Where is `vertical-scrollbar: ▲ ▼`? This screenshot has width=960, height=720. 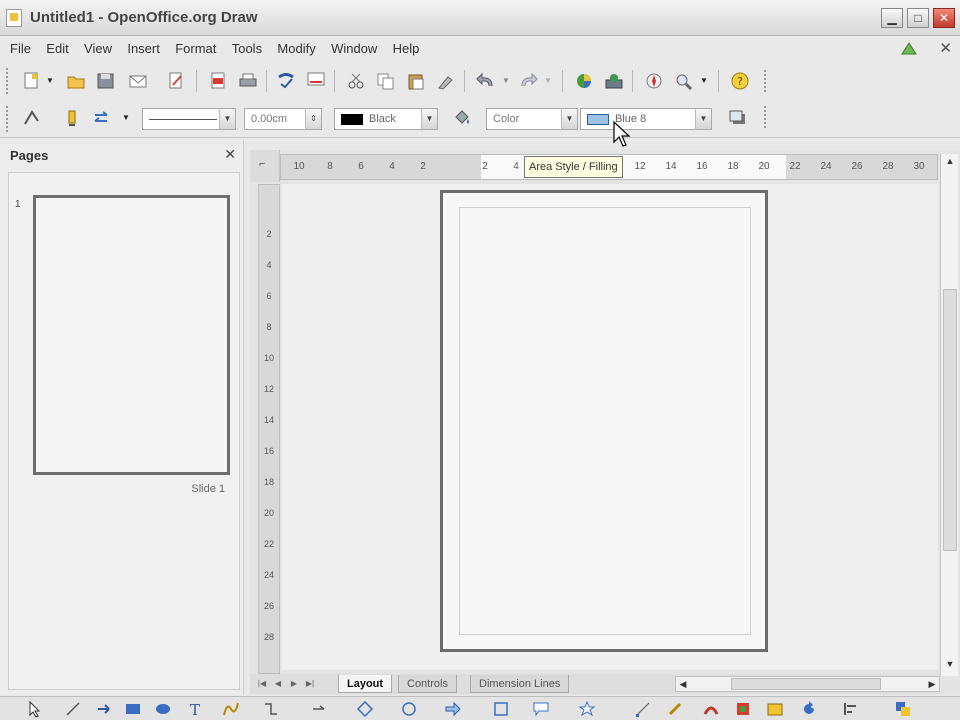
vertical-scrollbar: ▲ ▼ is located at coordinates (949, 415).